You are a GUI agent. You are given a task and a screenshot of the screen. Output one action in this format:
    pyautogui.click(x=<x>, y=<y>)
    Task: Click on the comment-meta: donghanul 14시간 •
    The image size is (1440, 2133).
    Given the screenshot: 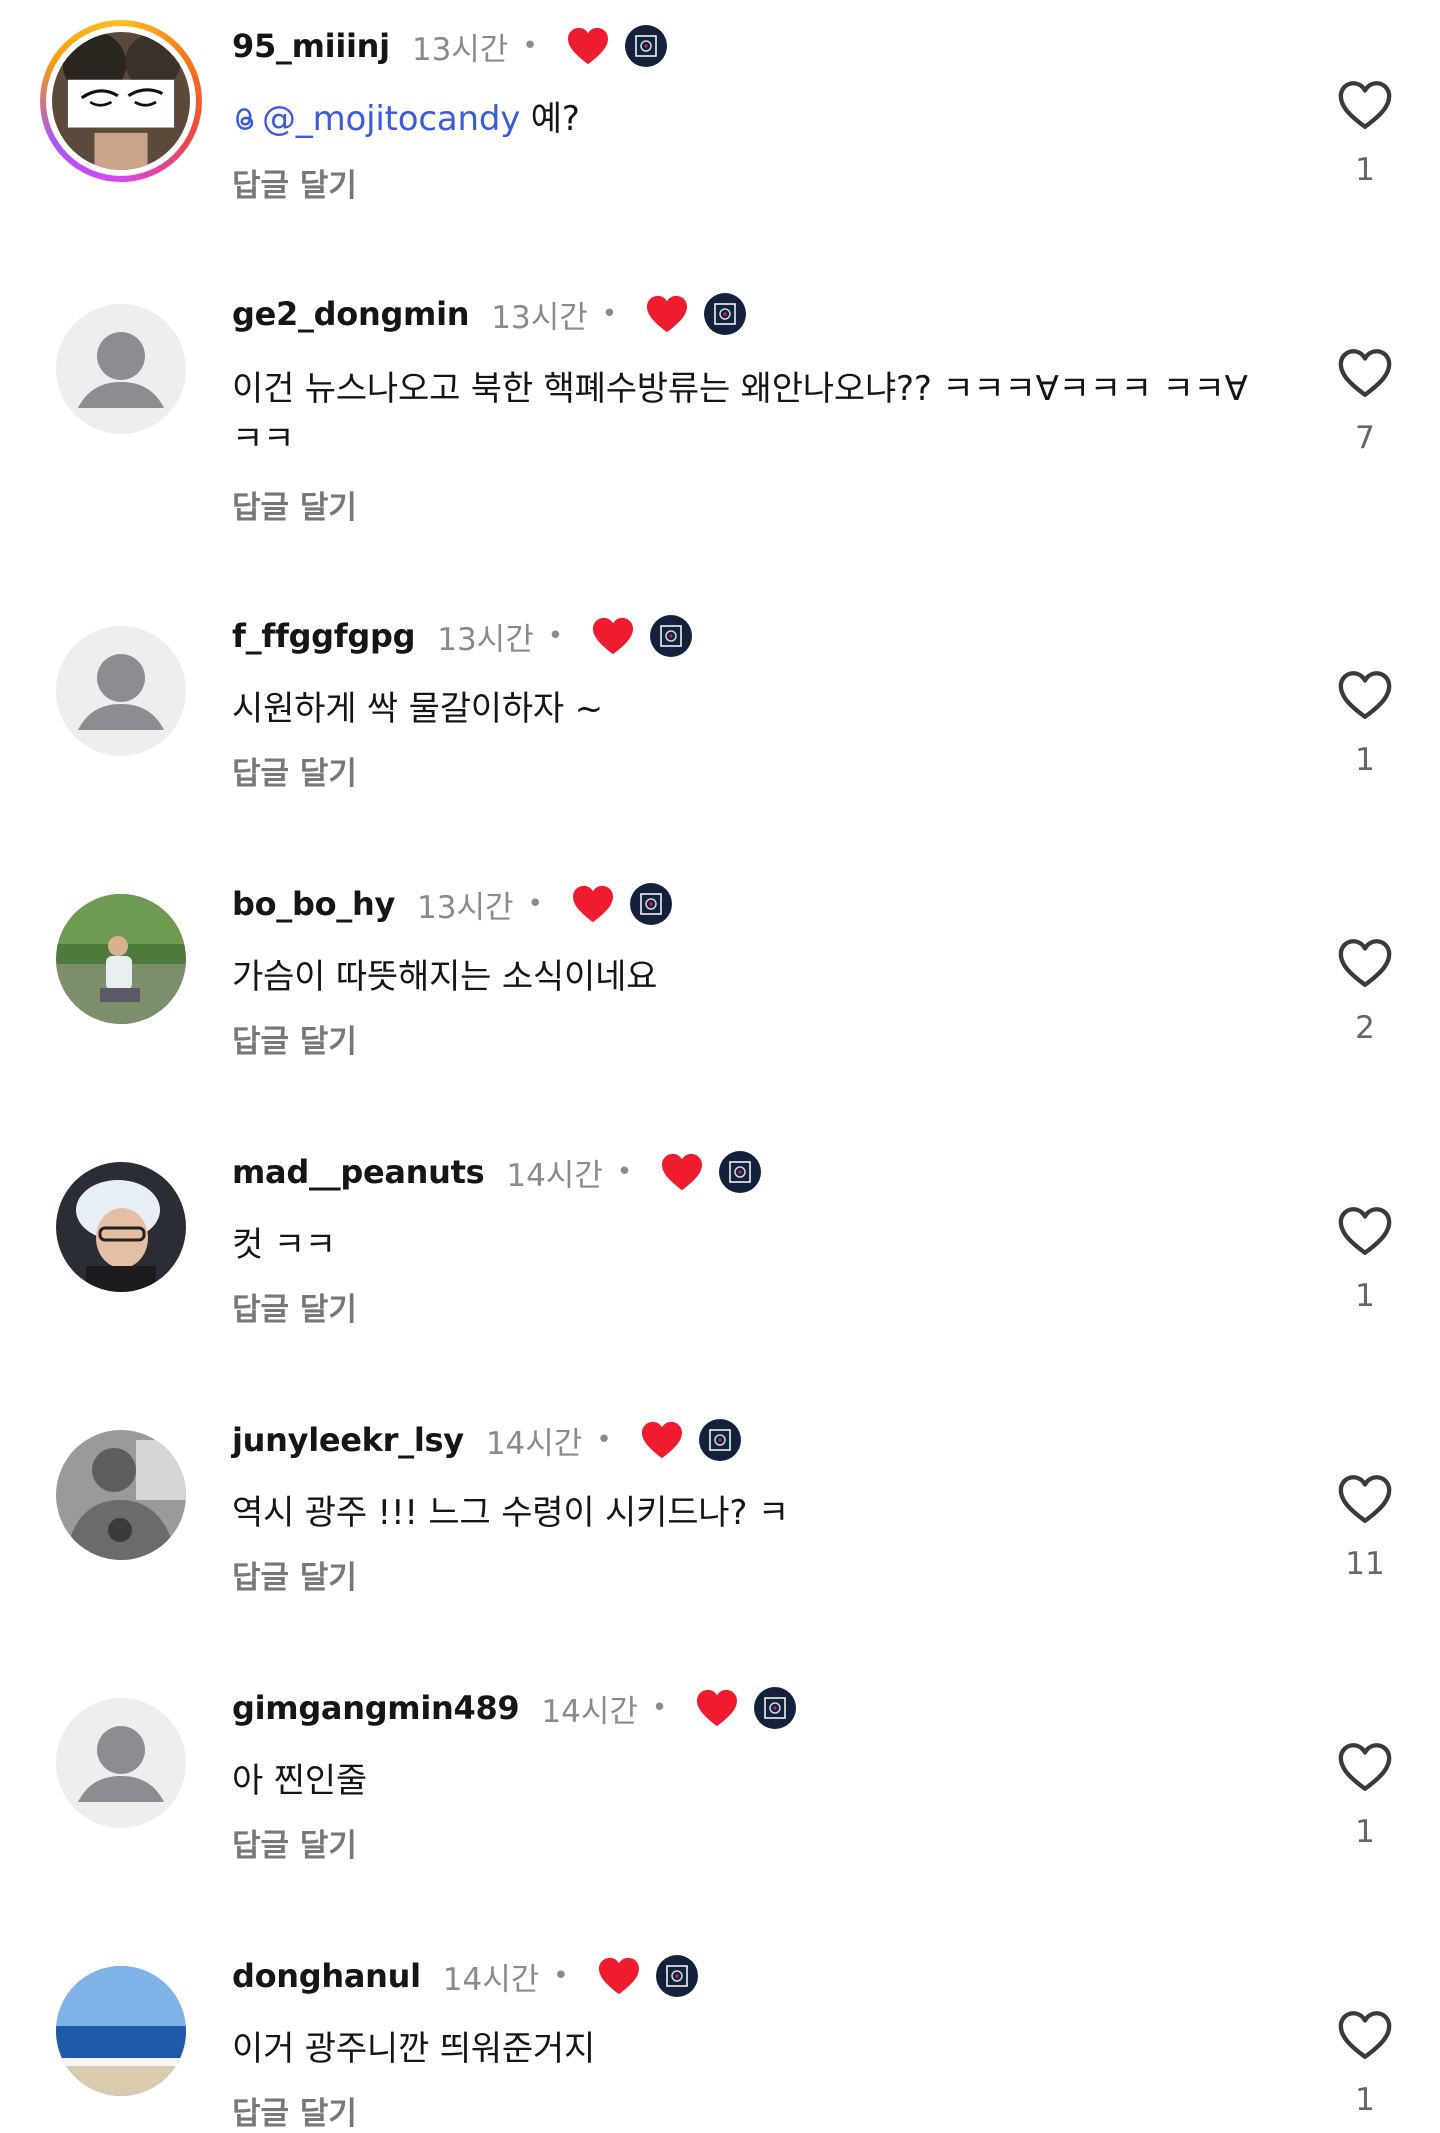 What is the action you would take?
    pyautogui.click(x=465, y=1976)
    